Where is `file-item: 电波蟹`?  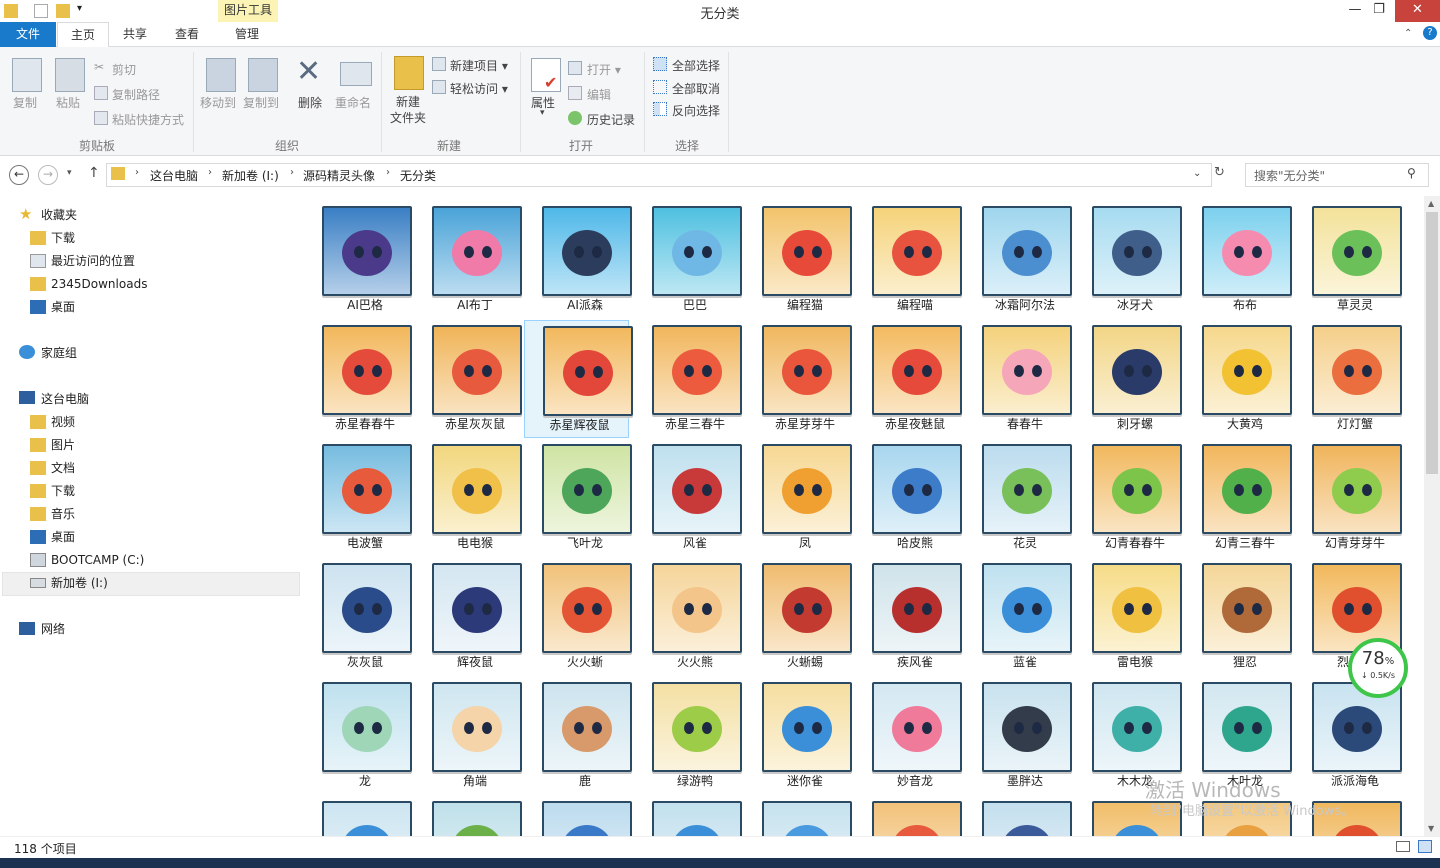
file-item: 电波蟹 is located at coordinates (362, 493).